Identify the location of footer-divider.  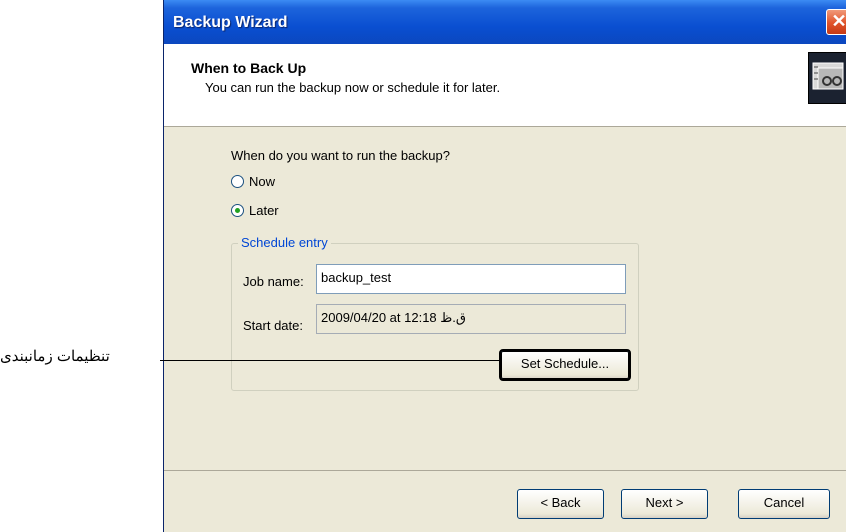
(505, 470).